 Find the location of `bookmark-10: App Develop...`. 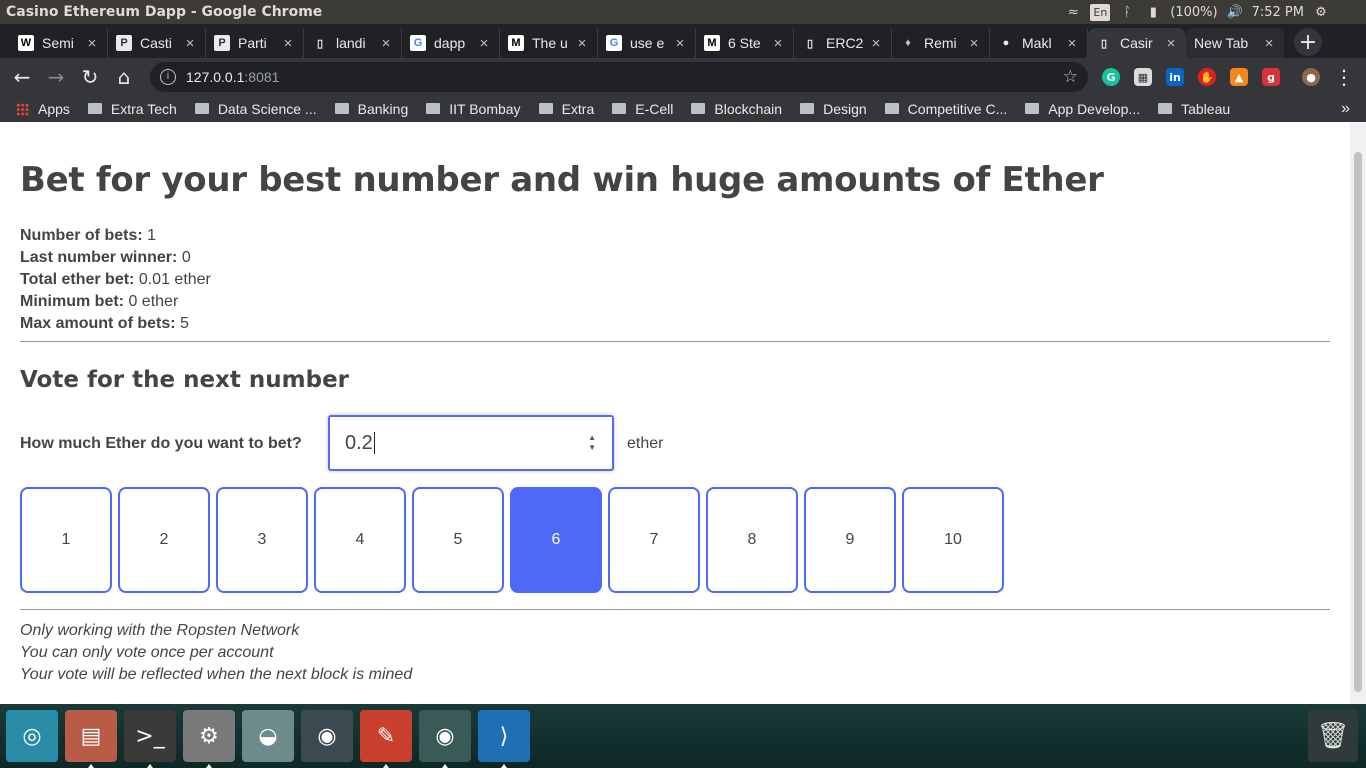

bookmark-10: App Develop... is located at coordinates (1082, 109).